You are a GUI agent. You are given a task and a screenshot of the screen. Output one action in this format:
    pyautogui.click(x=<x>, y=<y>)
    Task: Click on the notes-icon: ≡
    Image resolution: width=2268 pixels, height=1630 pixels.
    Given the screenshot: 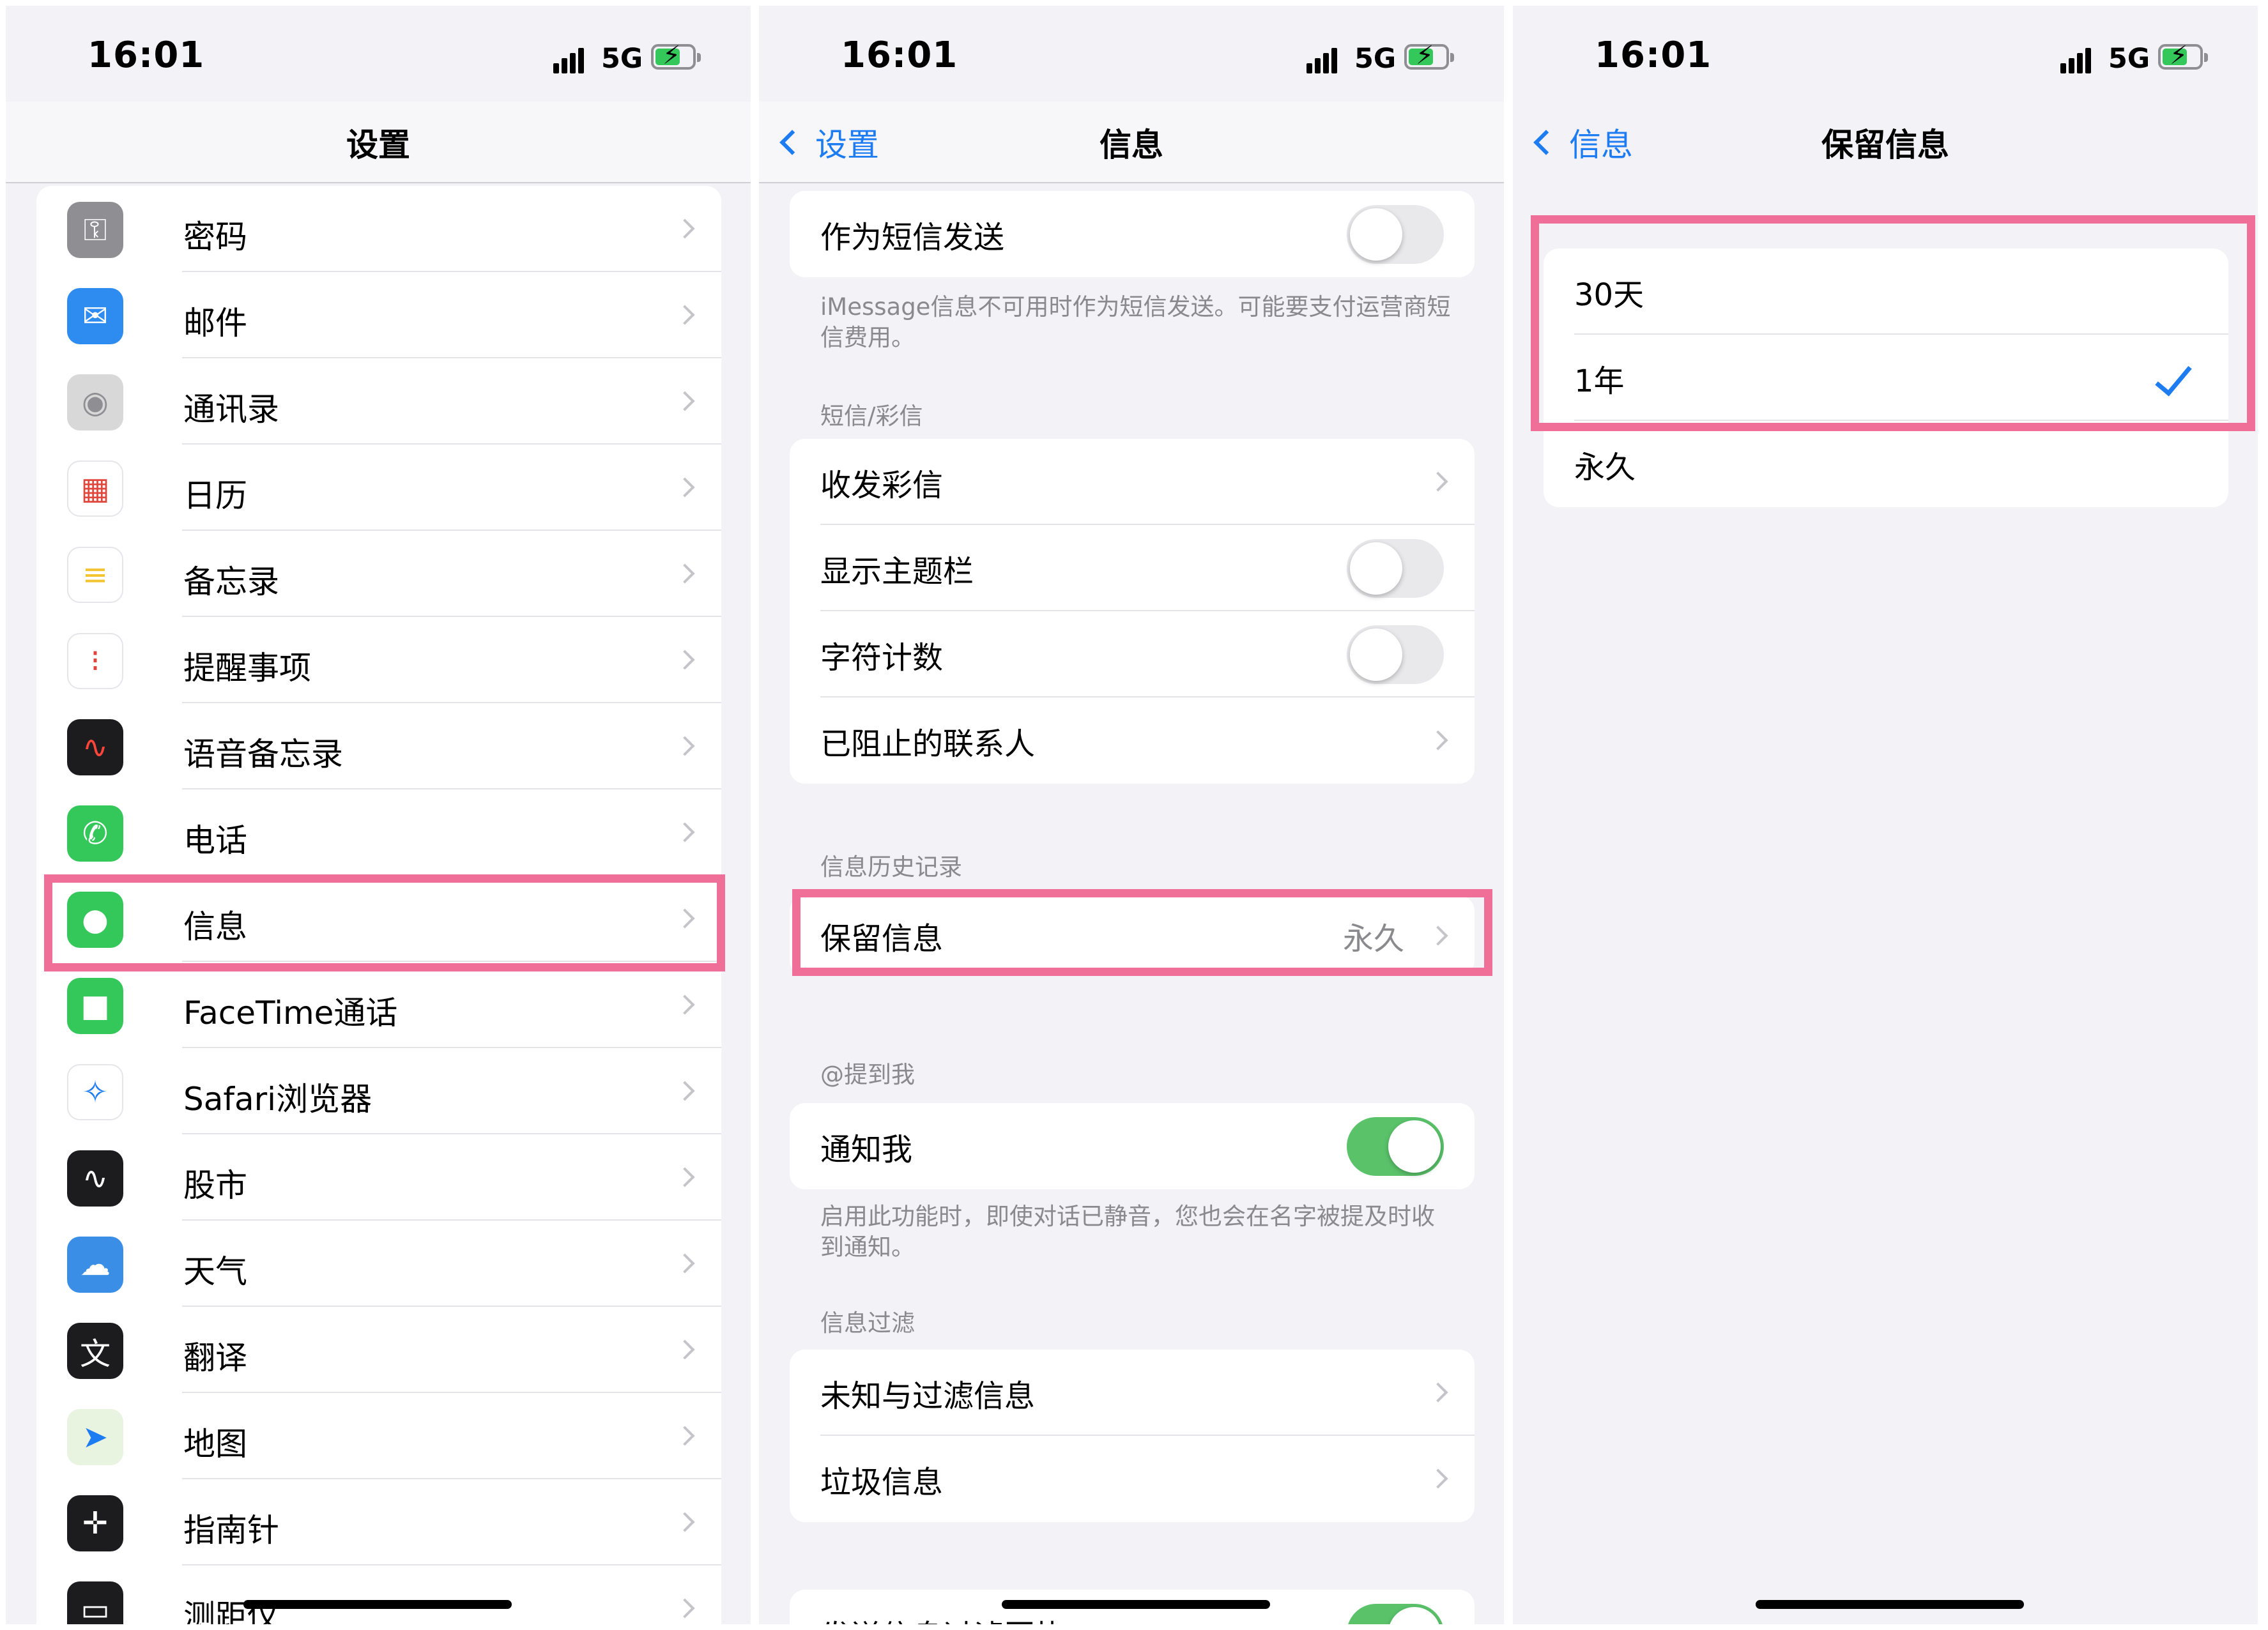 What is the action you would take?
    pyautogui.click(x=95, y=575)
    